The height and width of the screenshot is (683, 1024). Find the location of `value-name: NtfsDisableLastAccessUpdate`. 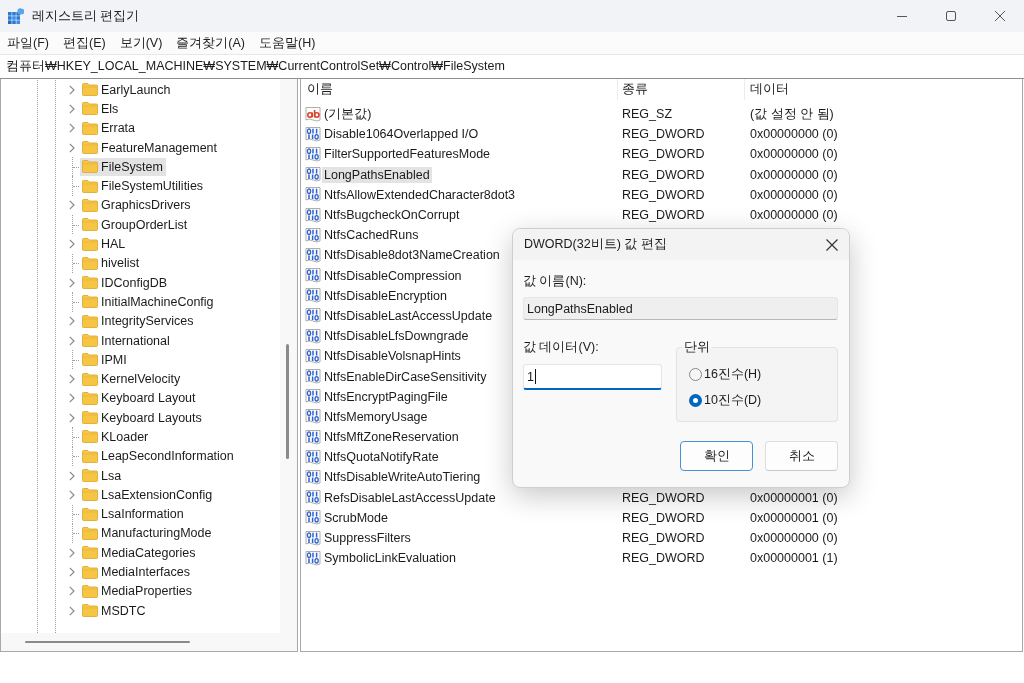

value-name: NtfsDisableLastAccessUpdate is located at coordinates (408, 315).